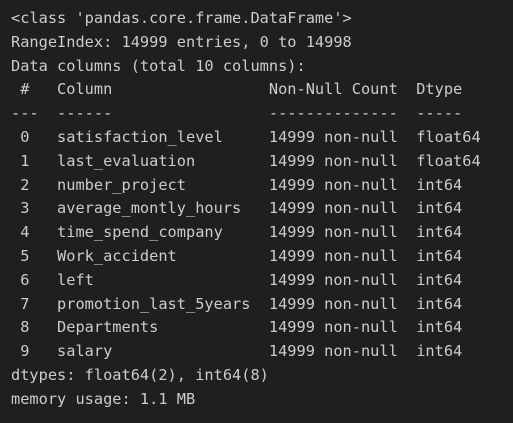  What do you see at coordinates (246, 160) in the screenshot?
I see `table-row: 1 last_evaluation 14999 non-null float64` at bounding box center [246, 160].